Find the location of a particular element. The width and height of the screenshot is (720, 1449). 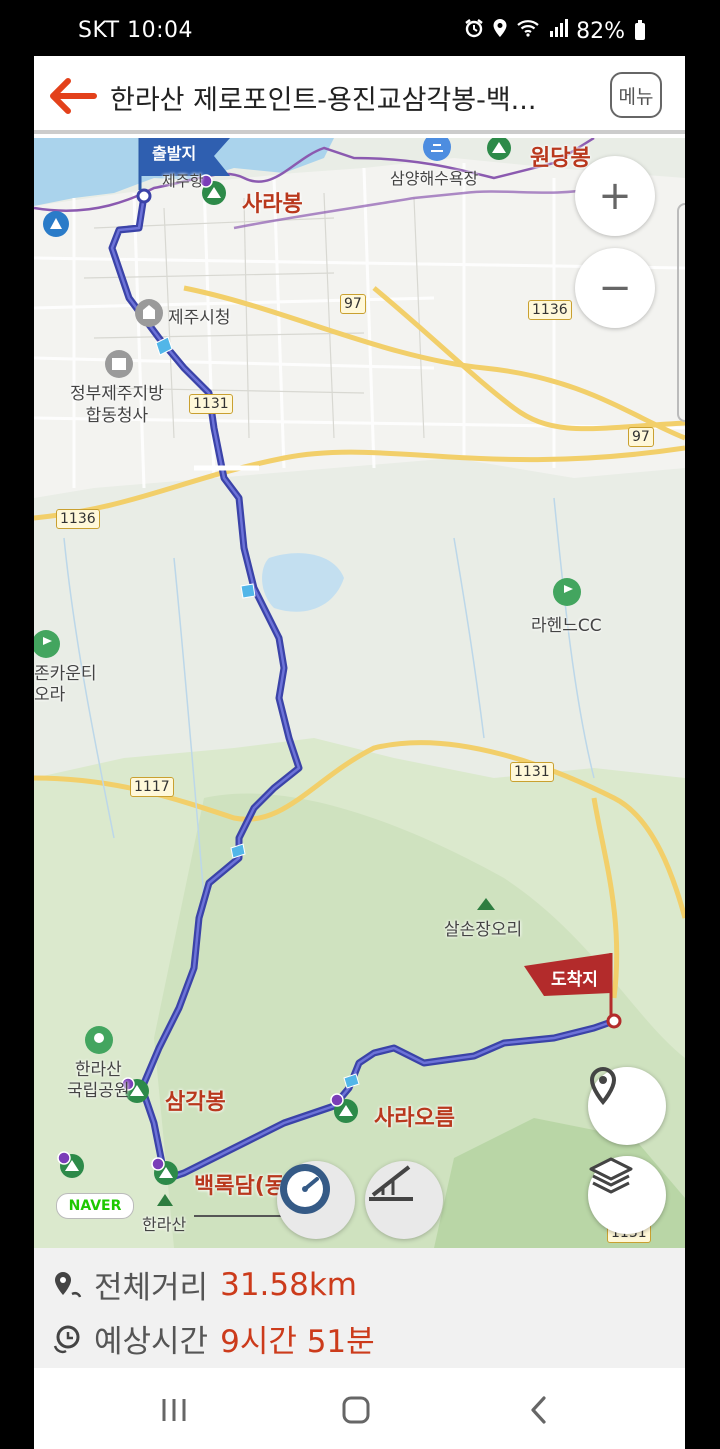

signal-icon is located at coordinates (558, 31).